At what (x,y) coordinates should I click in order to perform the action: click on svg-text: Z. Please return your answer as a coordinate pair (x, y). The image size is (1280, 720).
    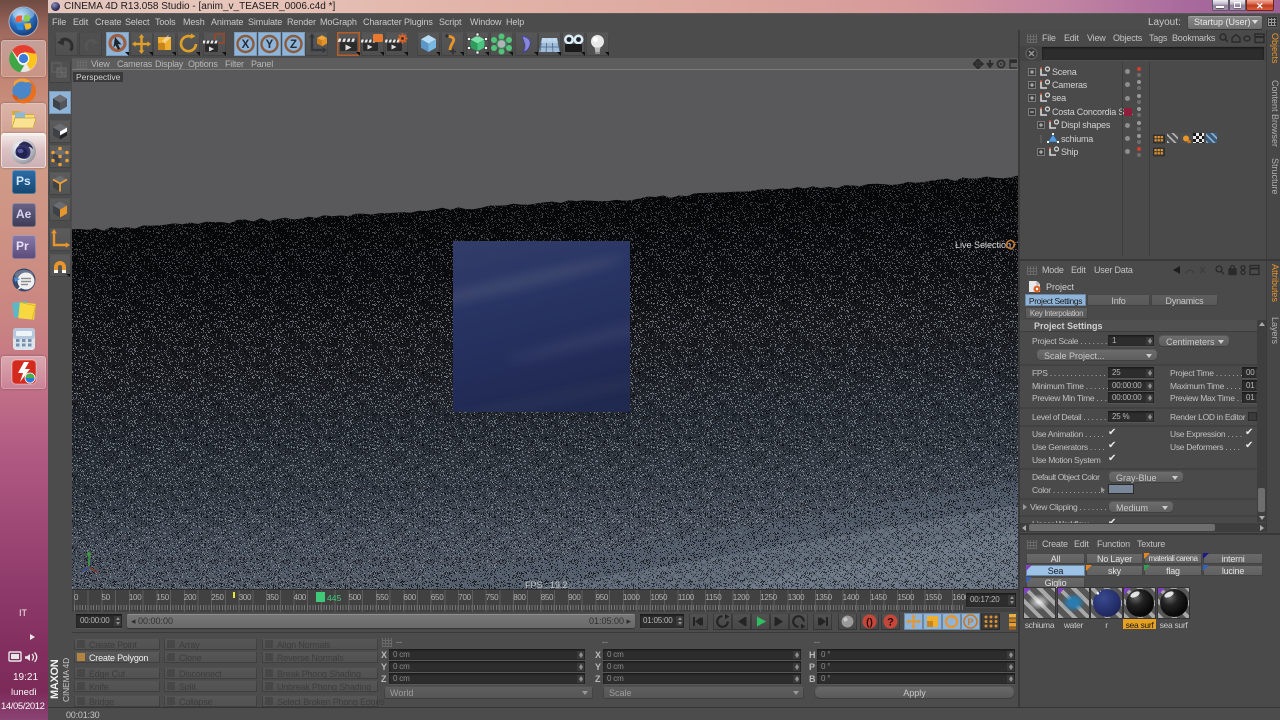
    Looking at the image, I should click on (293, 45).